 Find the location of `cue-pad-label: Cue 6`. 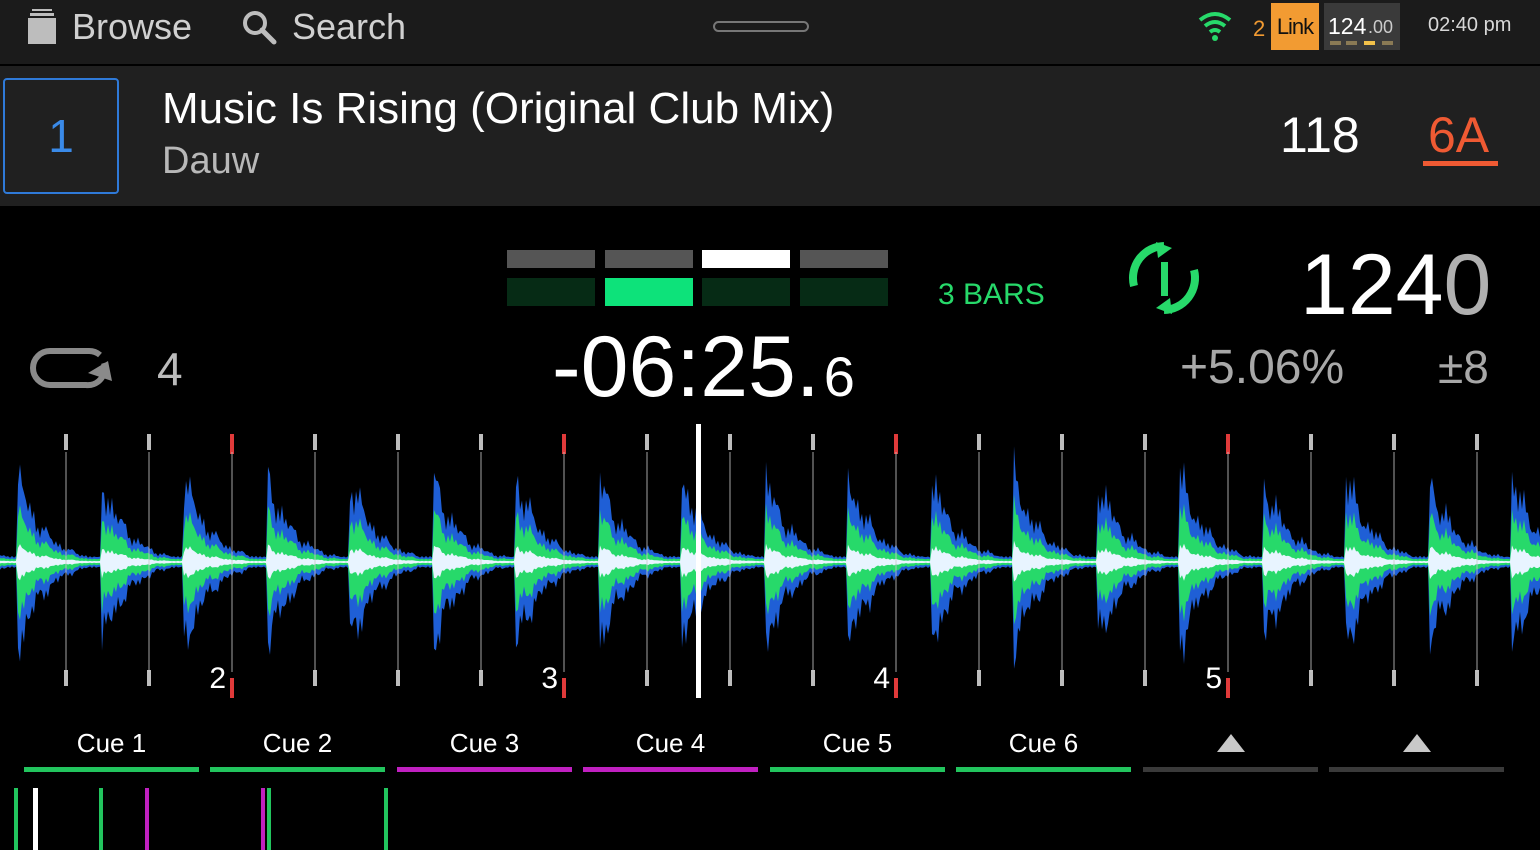

cue-pad-label: Cue 6 is located at coordinates (1043, 743).